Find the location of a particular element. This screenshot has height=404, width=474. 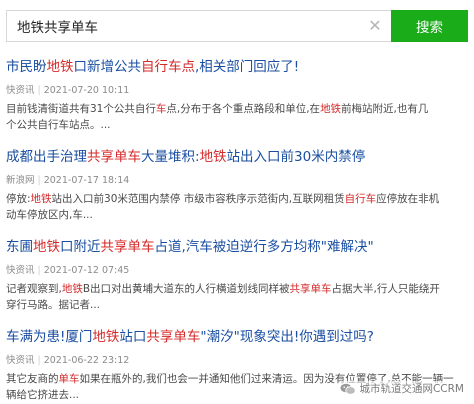

result-date: 2021-06-22 23:12 is located at coordinates (86, 360).